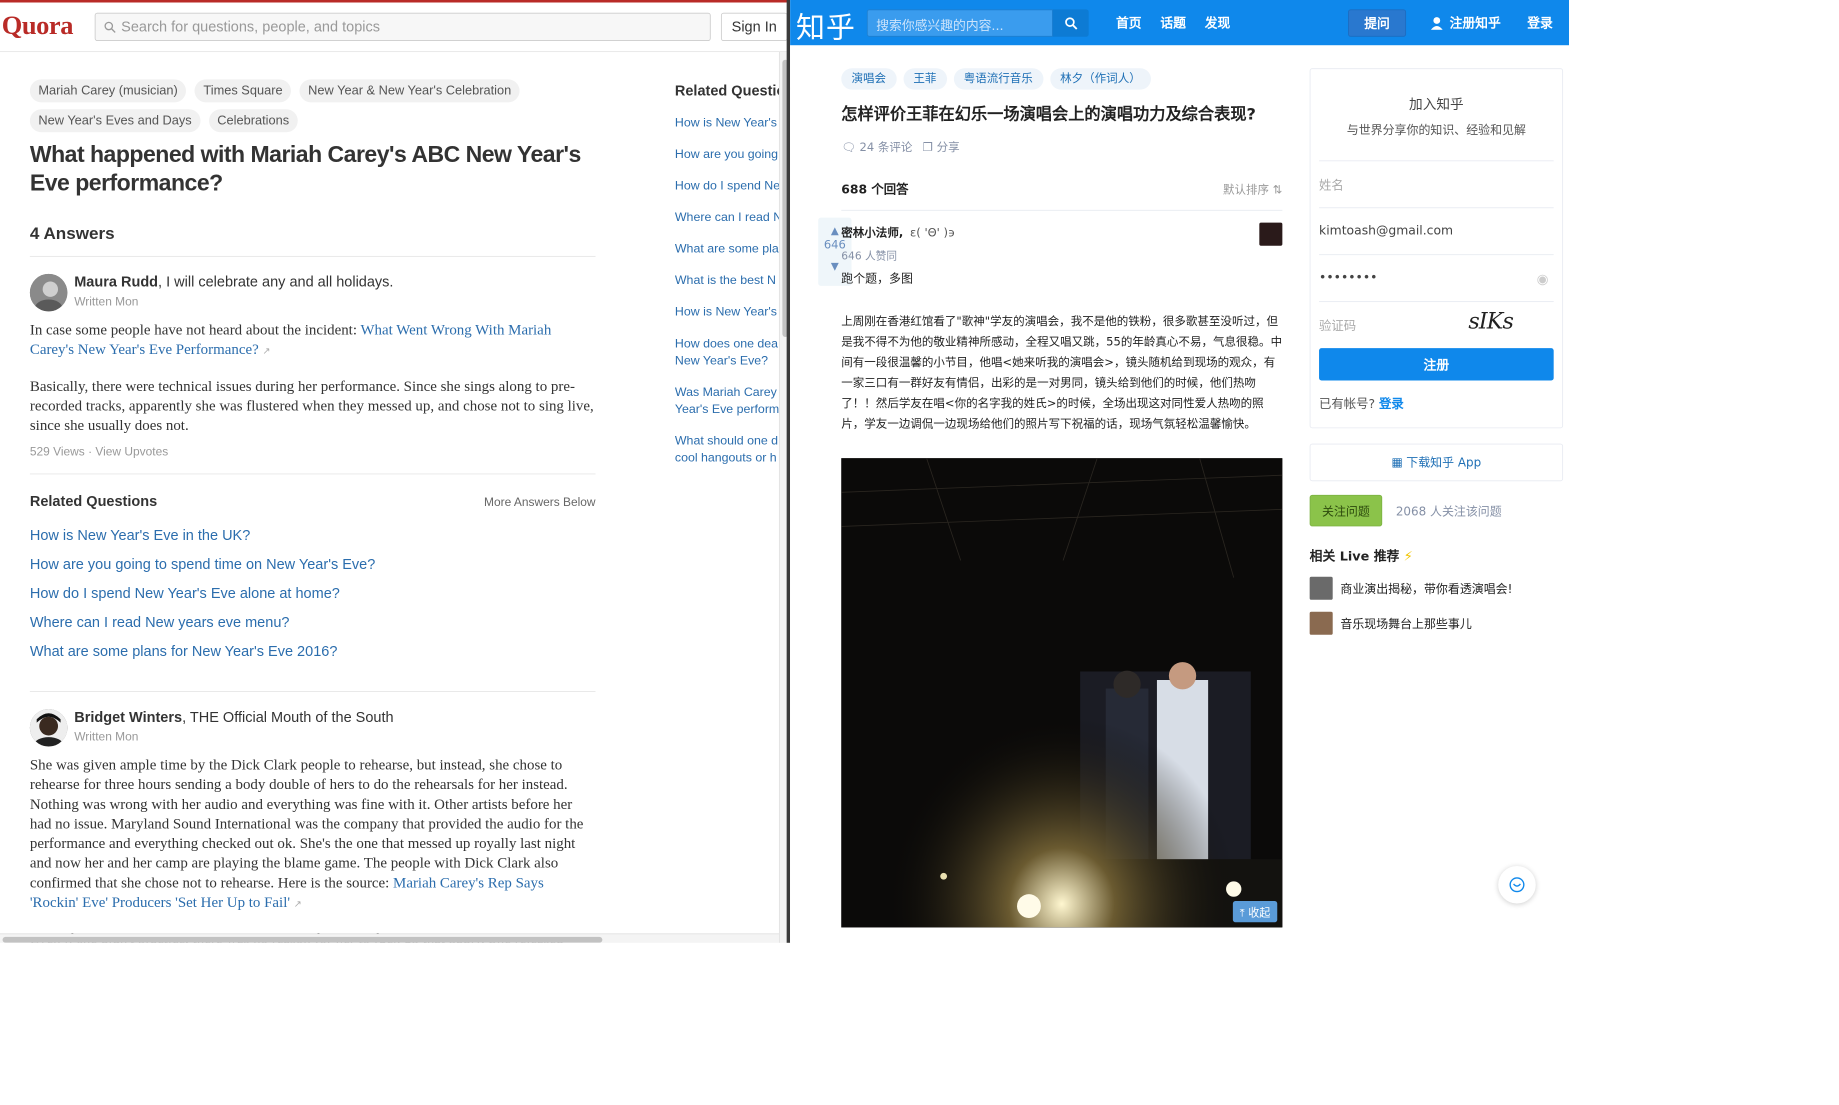  Describe the element at coordinates (1436, 588) in the screenshot. I see `live-item: 商业演出揭秘，带你看透演唱会!` at that location.